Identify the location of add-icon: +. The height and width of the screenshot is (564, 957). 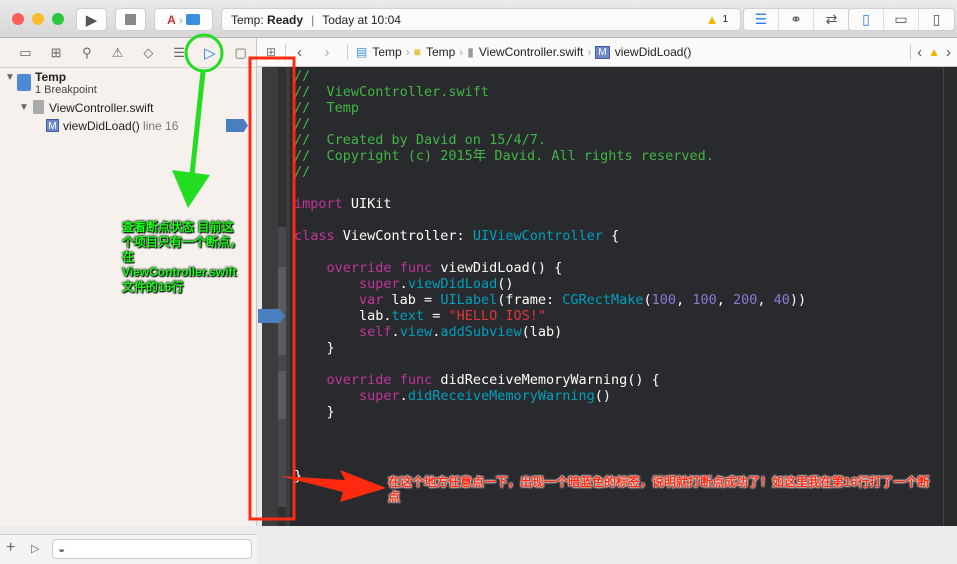
(10, 548).